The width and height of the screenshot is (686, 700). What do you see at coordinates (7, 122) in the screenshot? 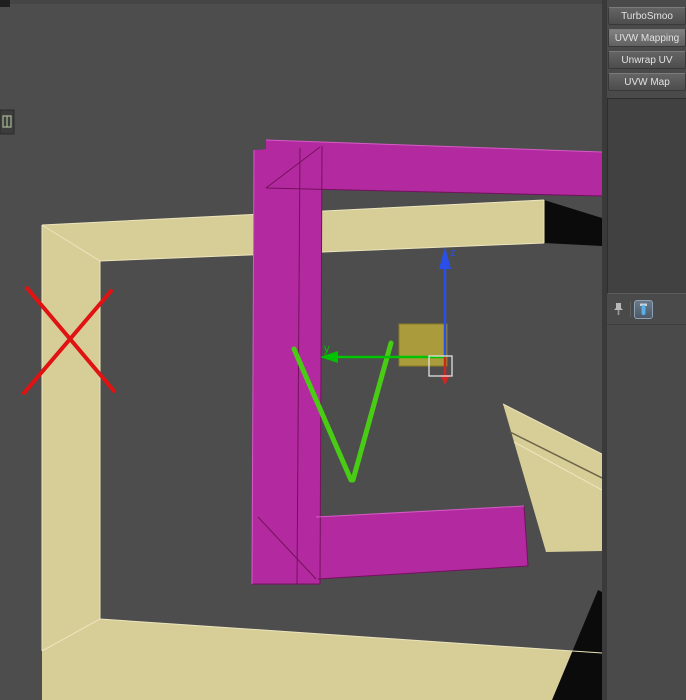
I see `viewport-layout-tab-icon` at bounding box center [7, 122].